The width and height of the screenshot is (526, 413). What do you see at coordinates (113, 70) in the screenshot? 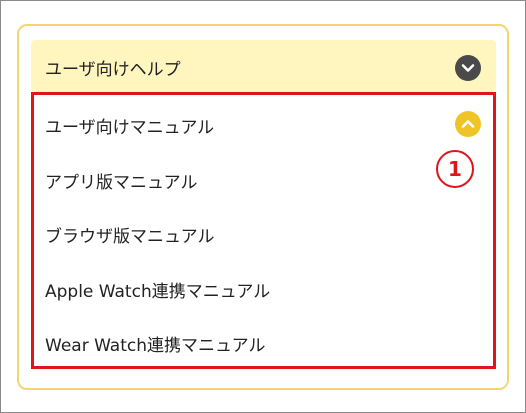
I see `accordion-header-label: ユーザ向けヘルプ` at bounding box center [113, 70].